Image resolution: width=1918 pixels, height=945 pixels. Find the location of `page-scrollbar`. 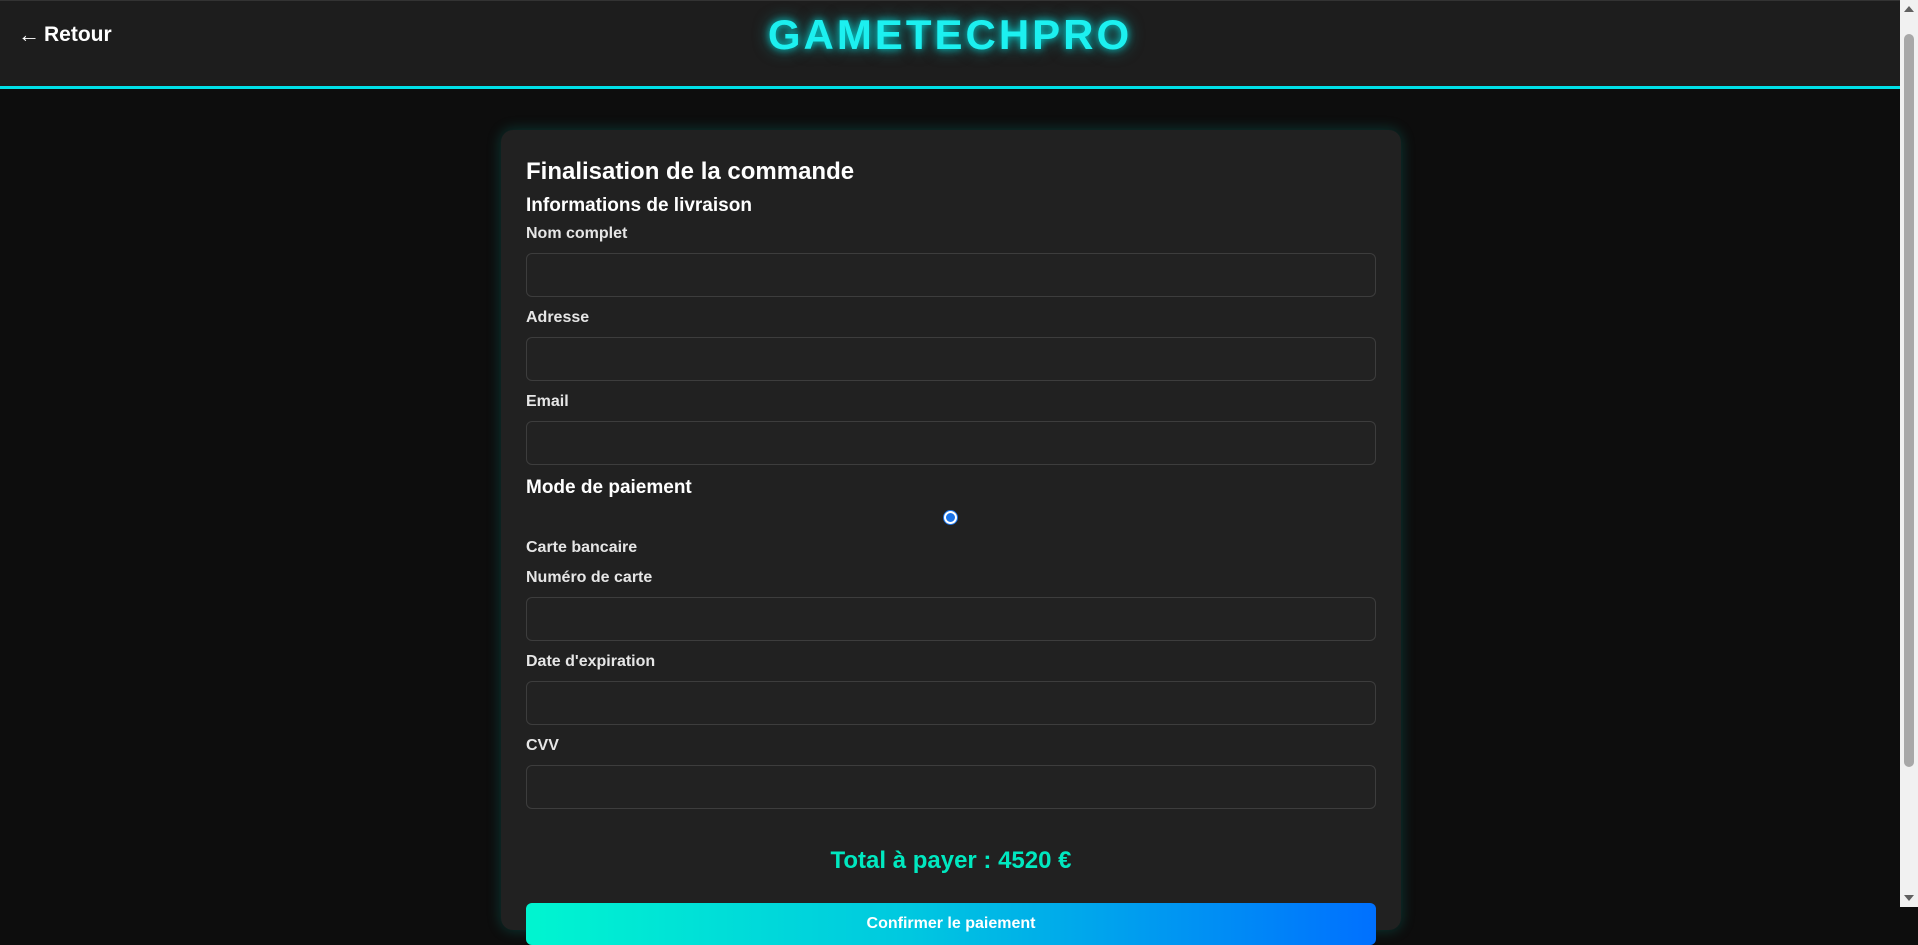

page-scrollbar is located at coordinates (1909, 453).